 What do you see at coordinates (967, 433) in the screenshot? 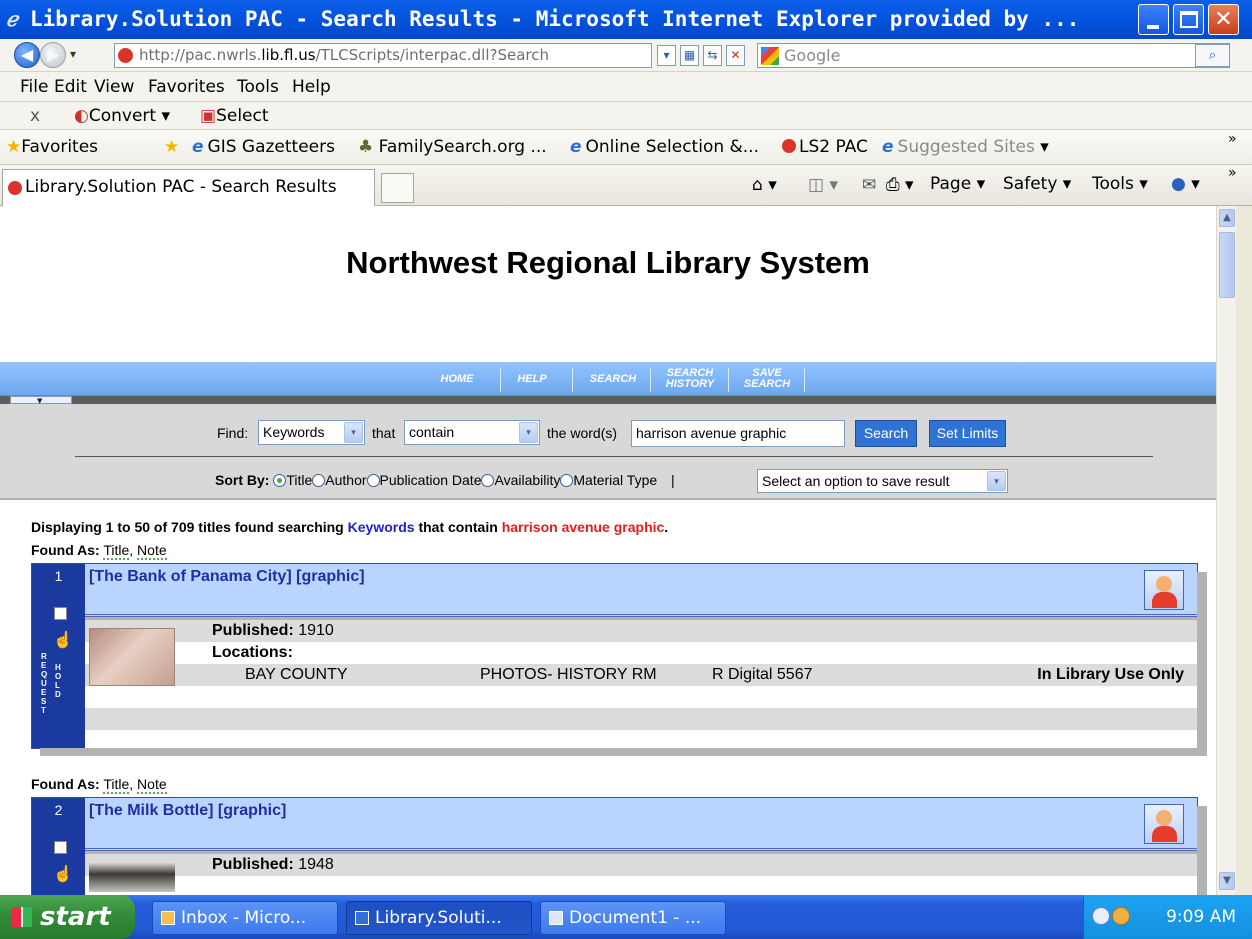
I see `set-limits-button: Set Limits` at bounding box center [967, 433].